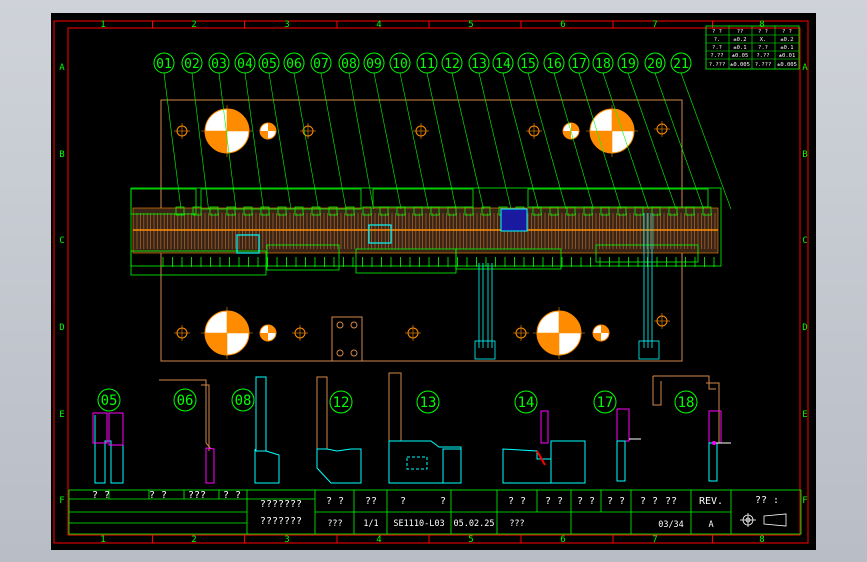 The height and width of the screenshot is (562, 867). What do you see at coordinates (403, 501) in the screenshot?
I see `field-header-3: ?` at bounding box center [403, 501].